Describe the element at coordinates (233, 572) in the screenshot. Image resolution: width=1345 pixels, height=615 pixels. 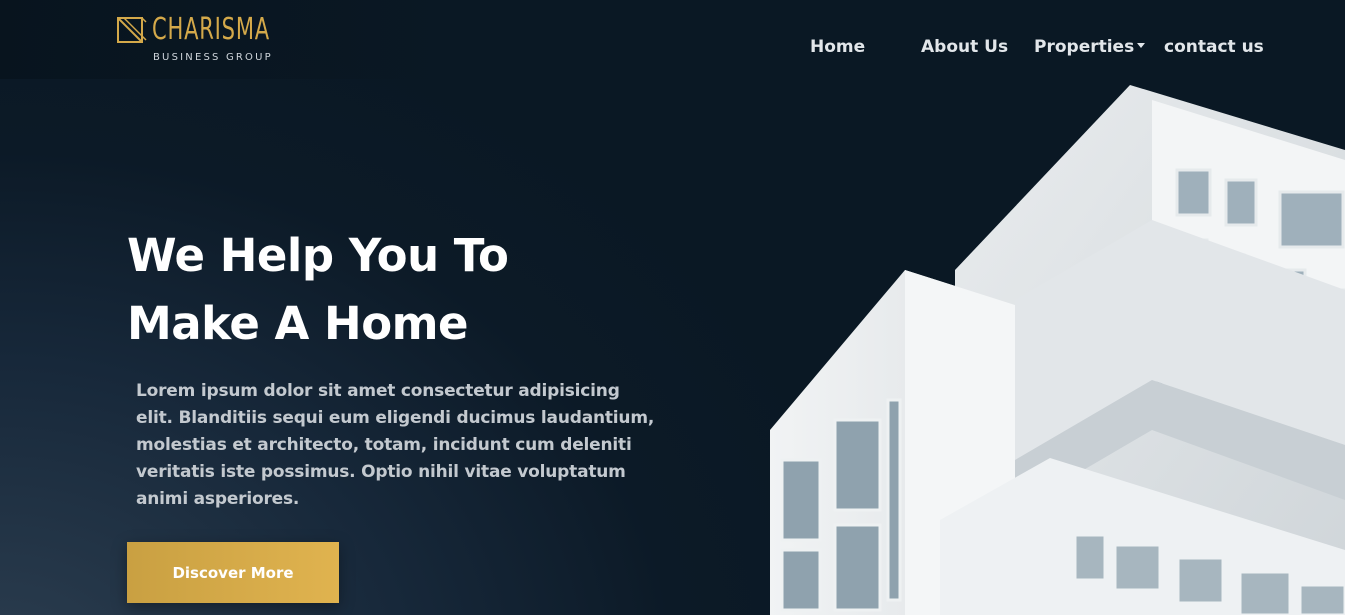
I see `discover-more-button: Discover More` at that location.